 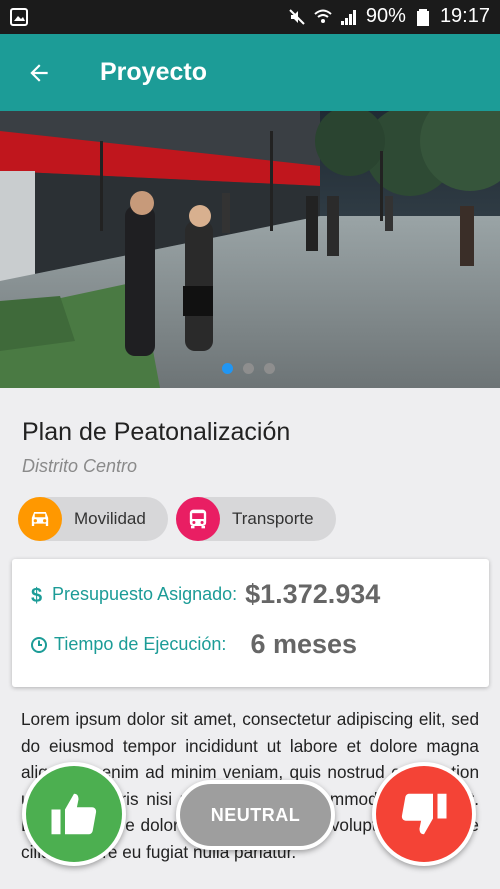 I want to click on category-chip-transporte: Transporte, so click(x=256, y=519).